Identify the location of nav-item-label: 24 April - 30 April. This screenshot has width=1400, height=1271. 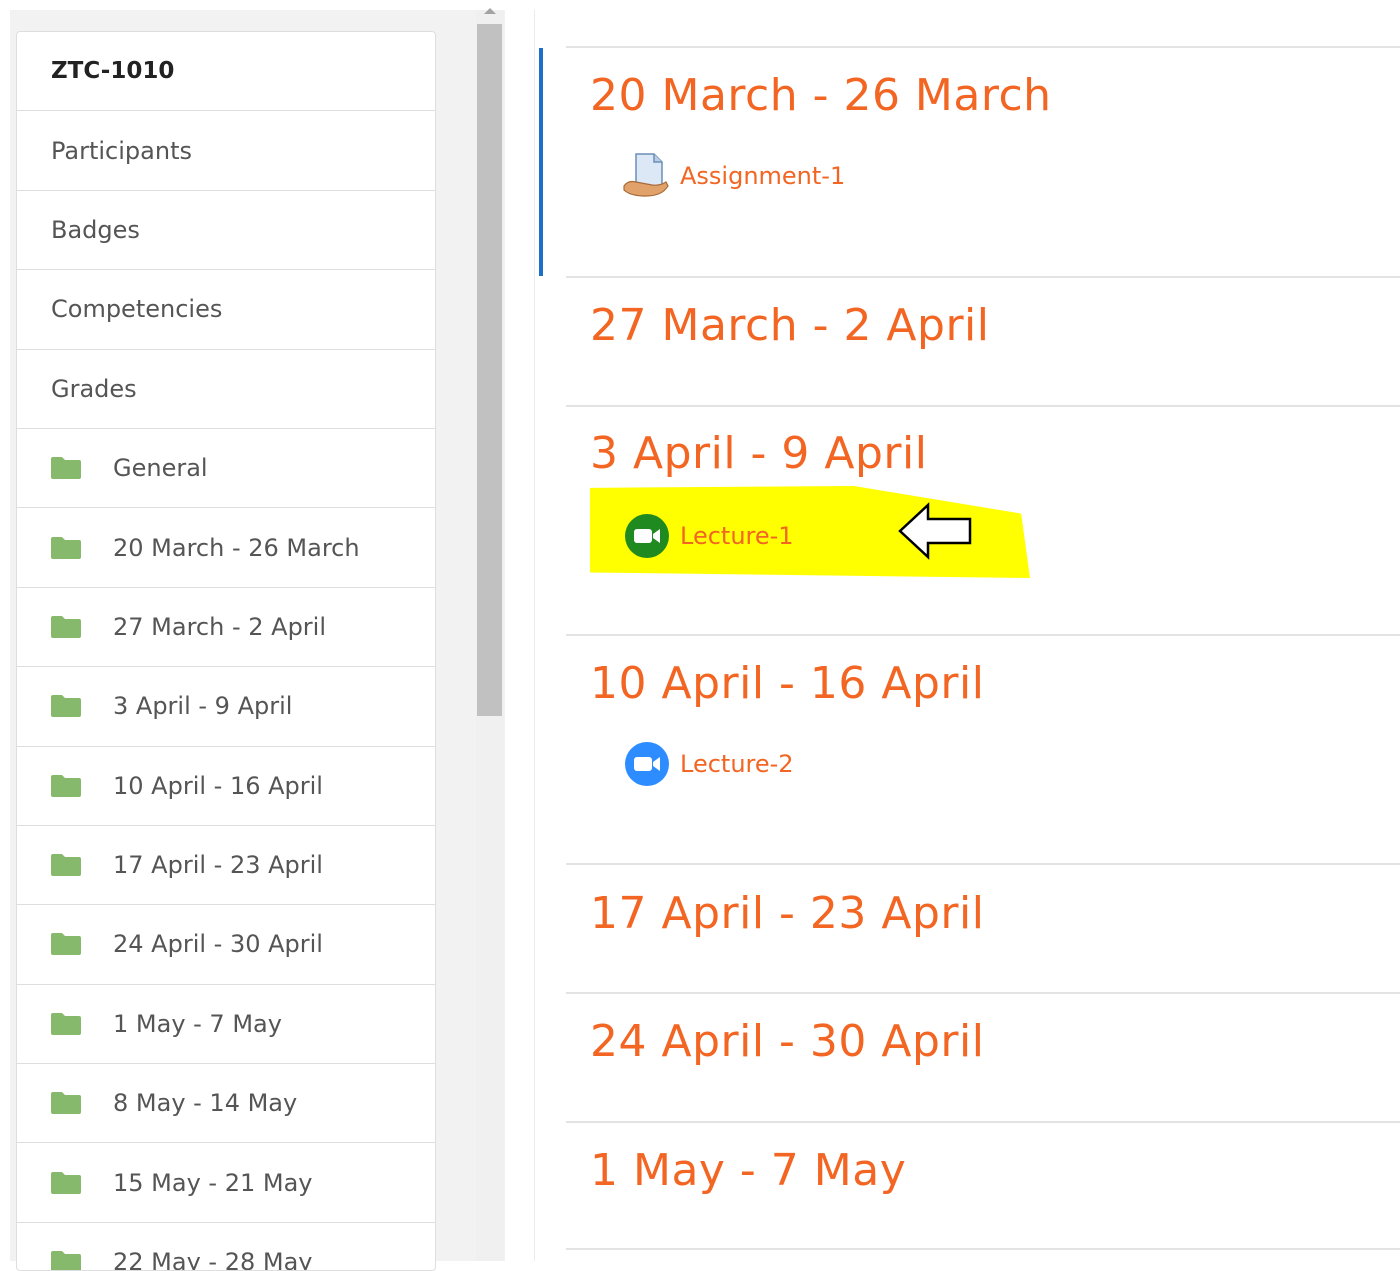
(218, 944).